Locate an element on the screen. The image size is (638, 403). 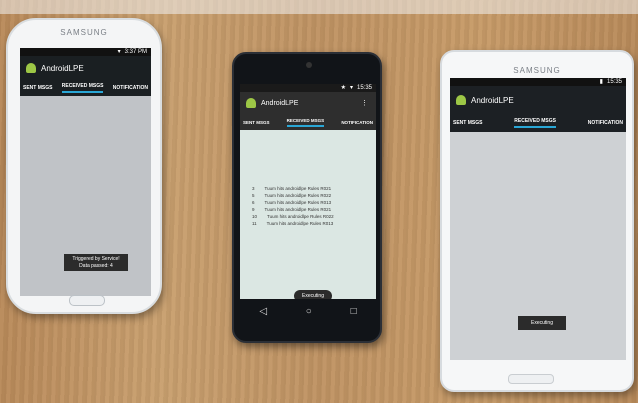
list-item: 5 Tuum hits androidlpe Rules R022 is located at coordinates (291, 195).